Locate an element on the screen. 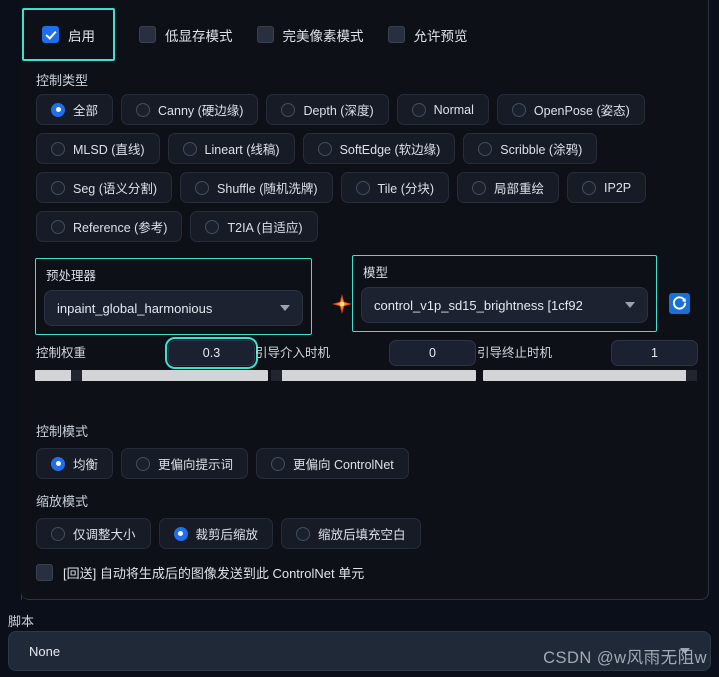 This screenshot has width=719, height=677. resize-mode-crop-and-resize-label: 裁剪后缩放 is located at coordinates (227, 535).